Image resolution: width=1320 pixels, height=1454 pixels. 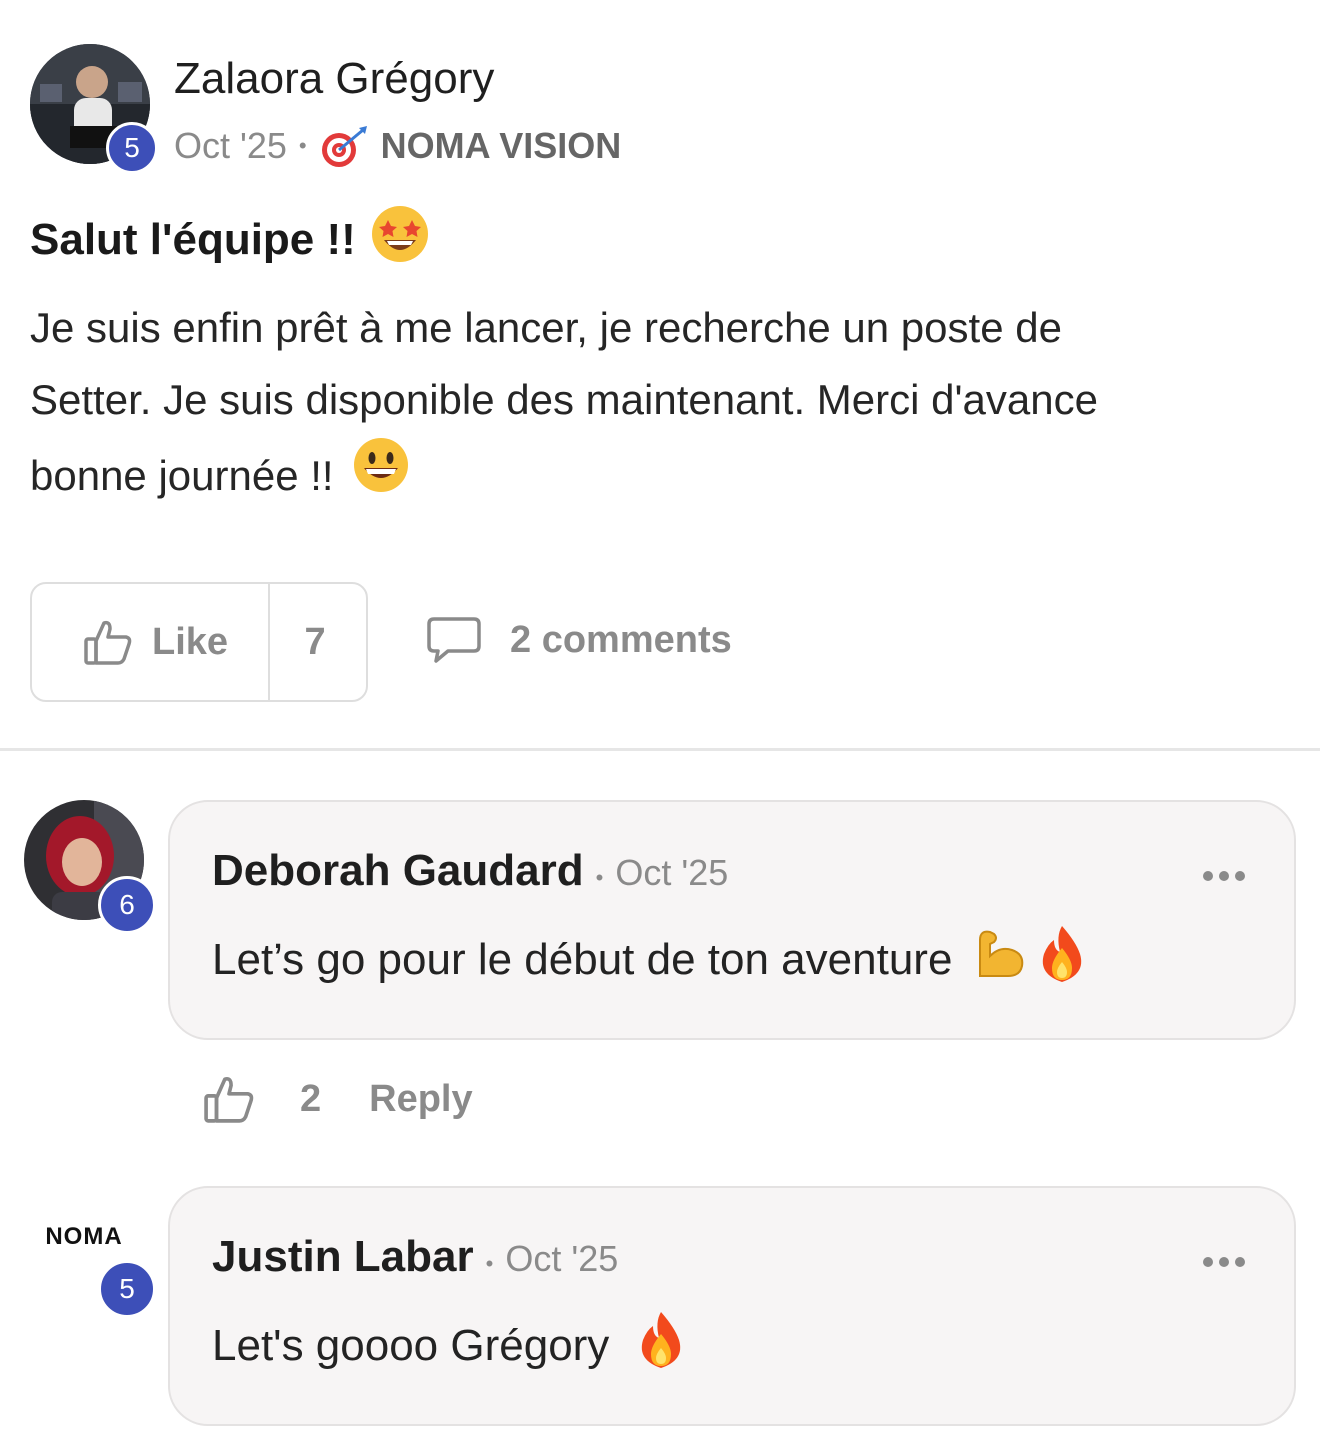 What do you see at coordinates (381, 476) in the screenshot?
I see `grinning-face-emoji` at bounding box center [381, 476].